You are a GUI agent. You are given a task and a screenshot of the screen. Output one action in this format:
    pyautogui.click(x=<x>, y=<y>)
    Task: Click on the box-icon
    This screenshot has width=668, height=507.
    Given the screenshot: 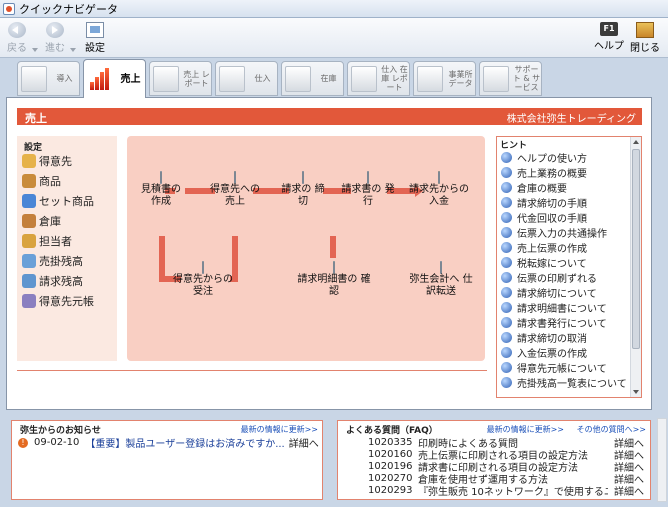 What is the action you would take?
    pyautogui.click(x=298, y=78)
    